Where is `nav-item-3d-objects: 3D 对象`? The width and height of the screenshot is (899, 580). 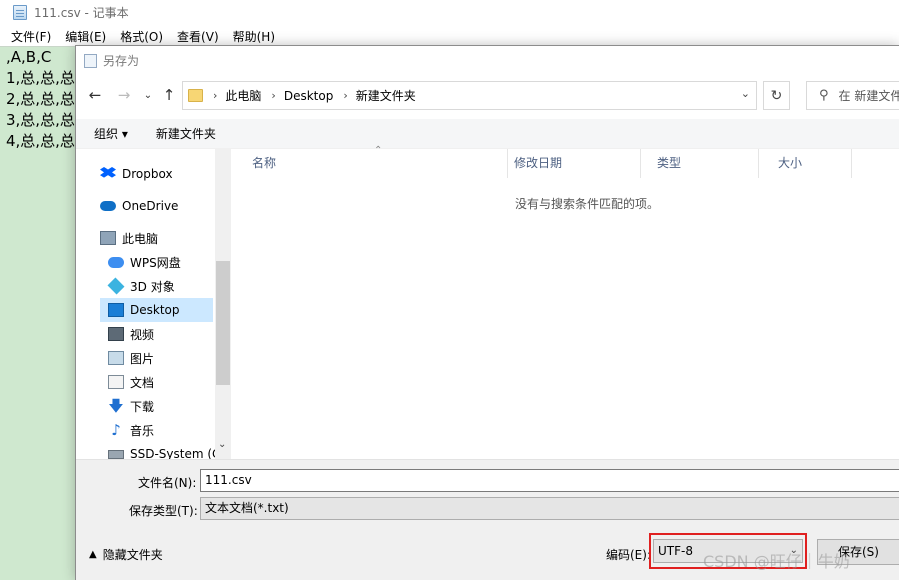
nav-item-3d-objects: 3D 对象 is located at coordinates (141, 286).